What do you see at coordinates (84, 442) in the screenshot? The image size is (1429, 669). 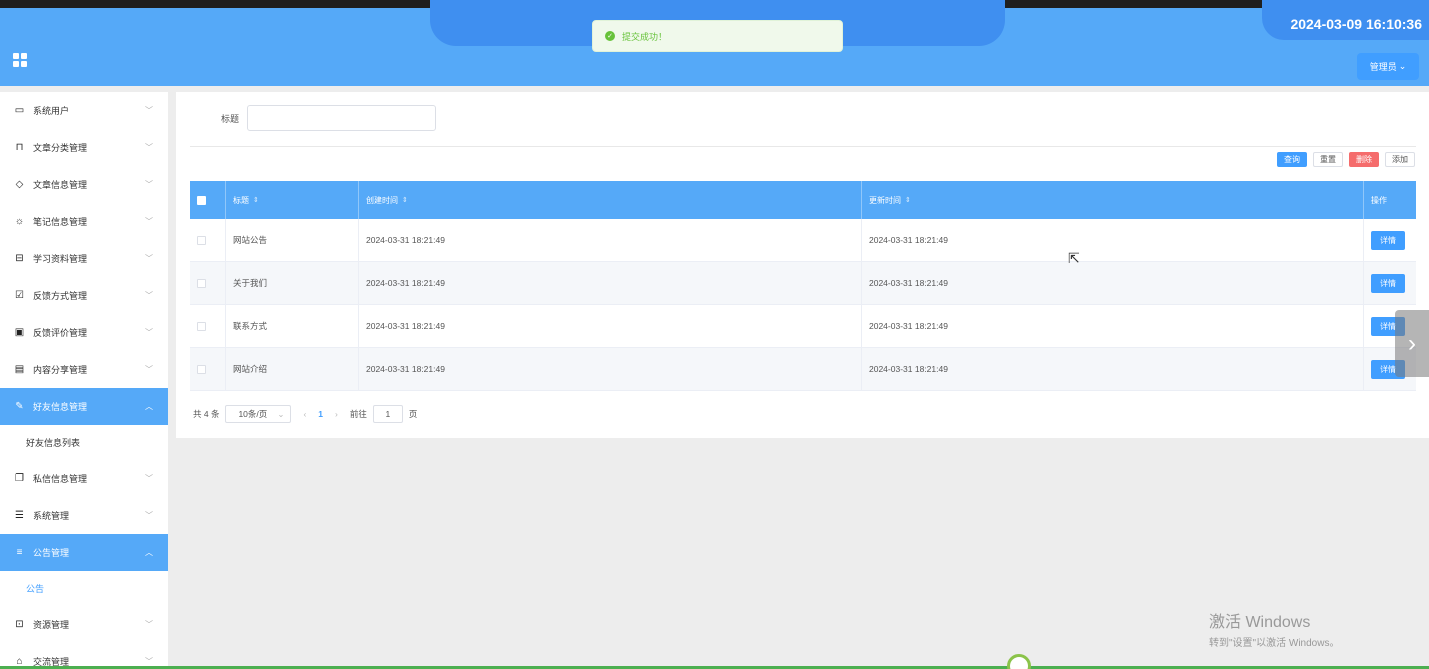 I see `sidebar-subitem-friend-list: 好友信息列表` at bounding box center [84, 442].